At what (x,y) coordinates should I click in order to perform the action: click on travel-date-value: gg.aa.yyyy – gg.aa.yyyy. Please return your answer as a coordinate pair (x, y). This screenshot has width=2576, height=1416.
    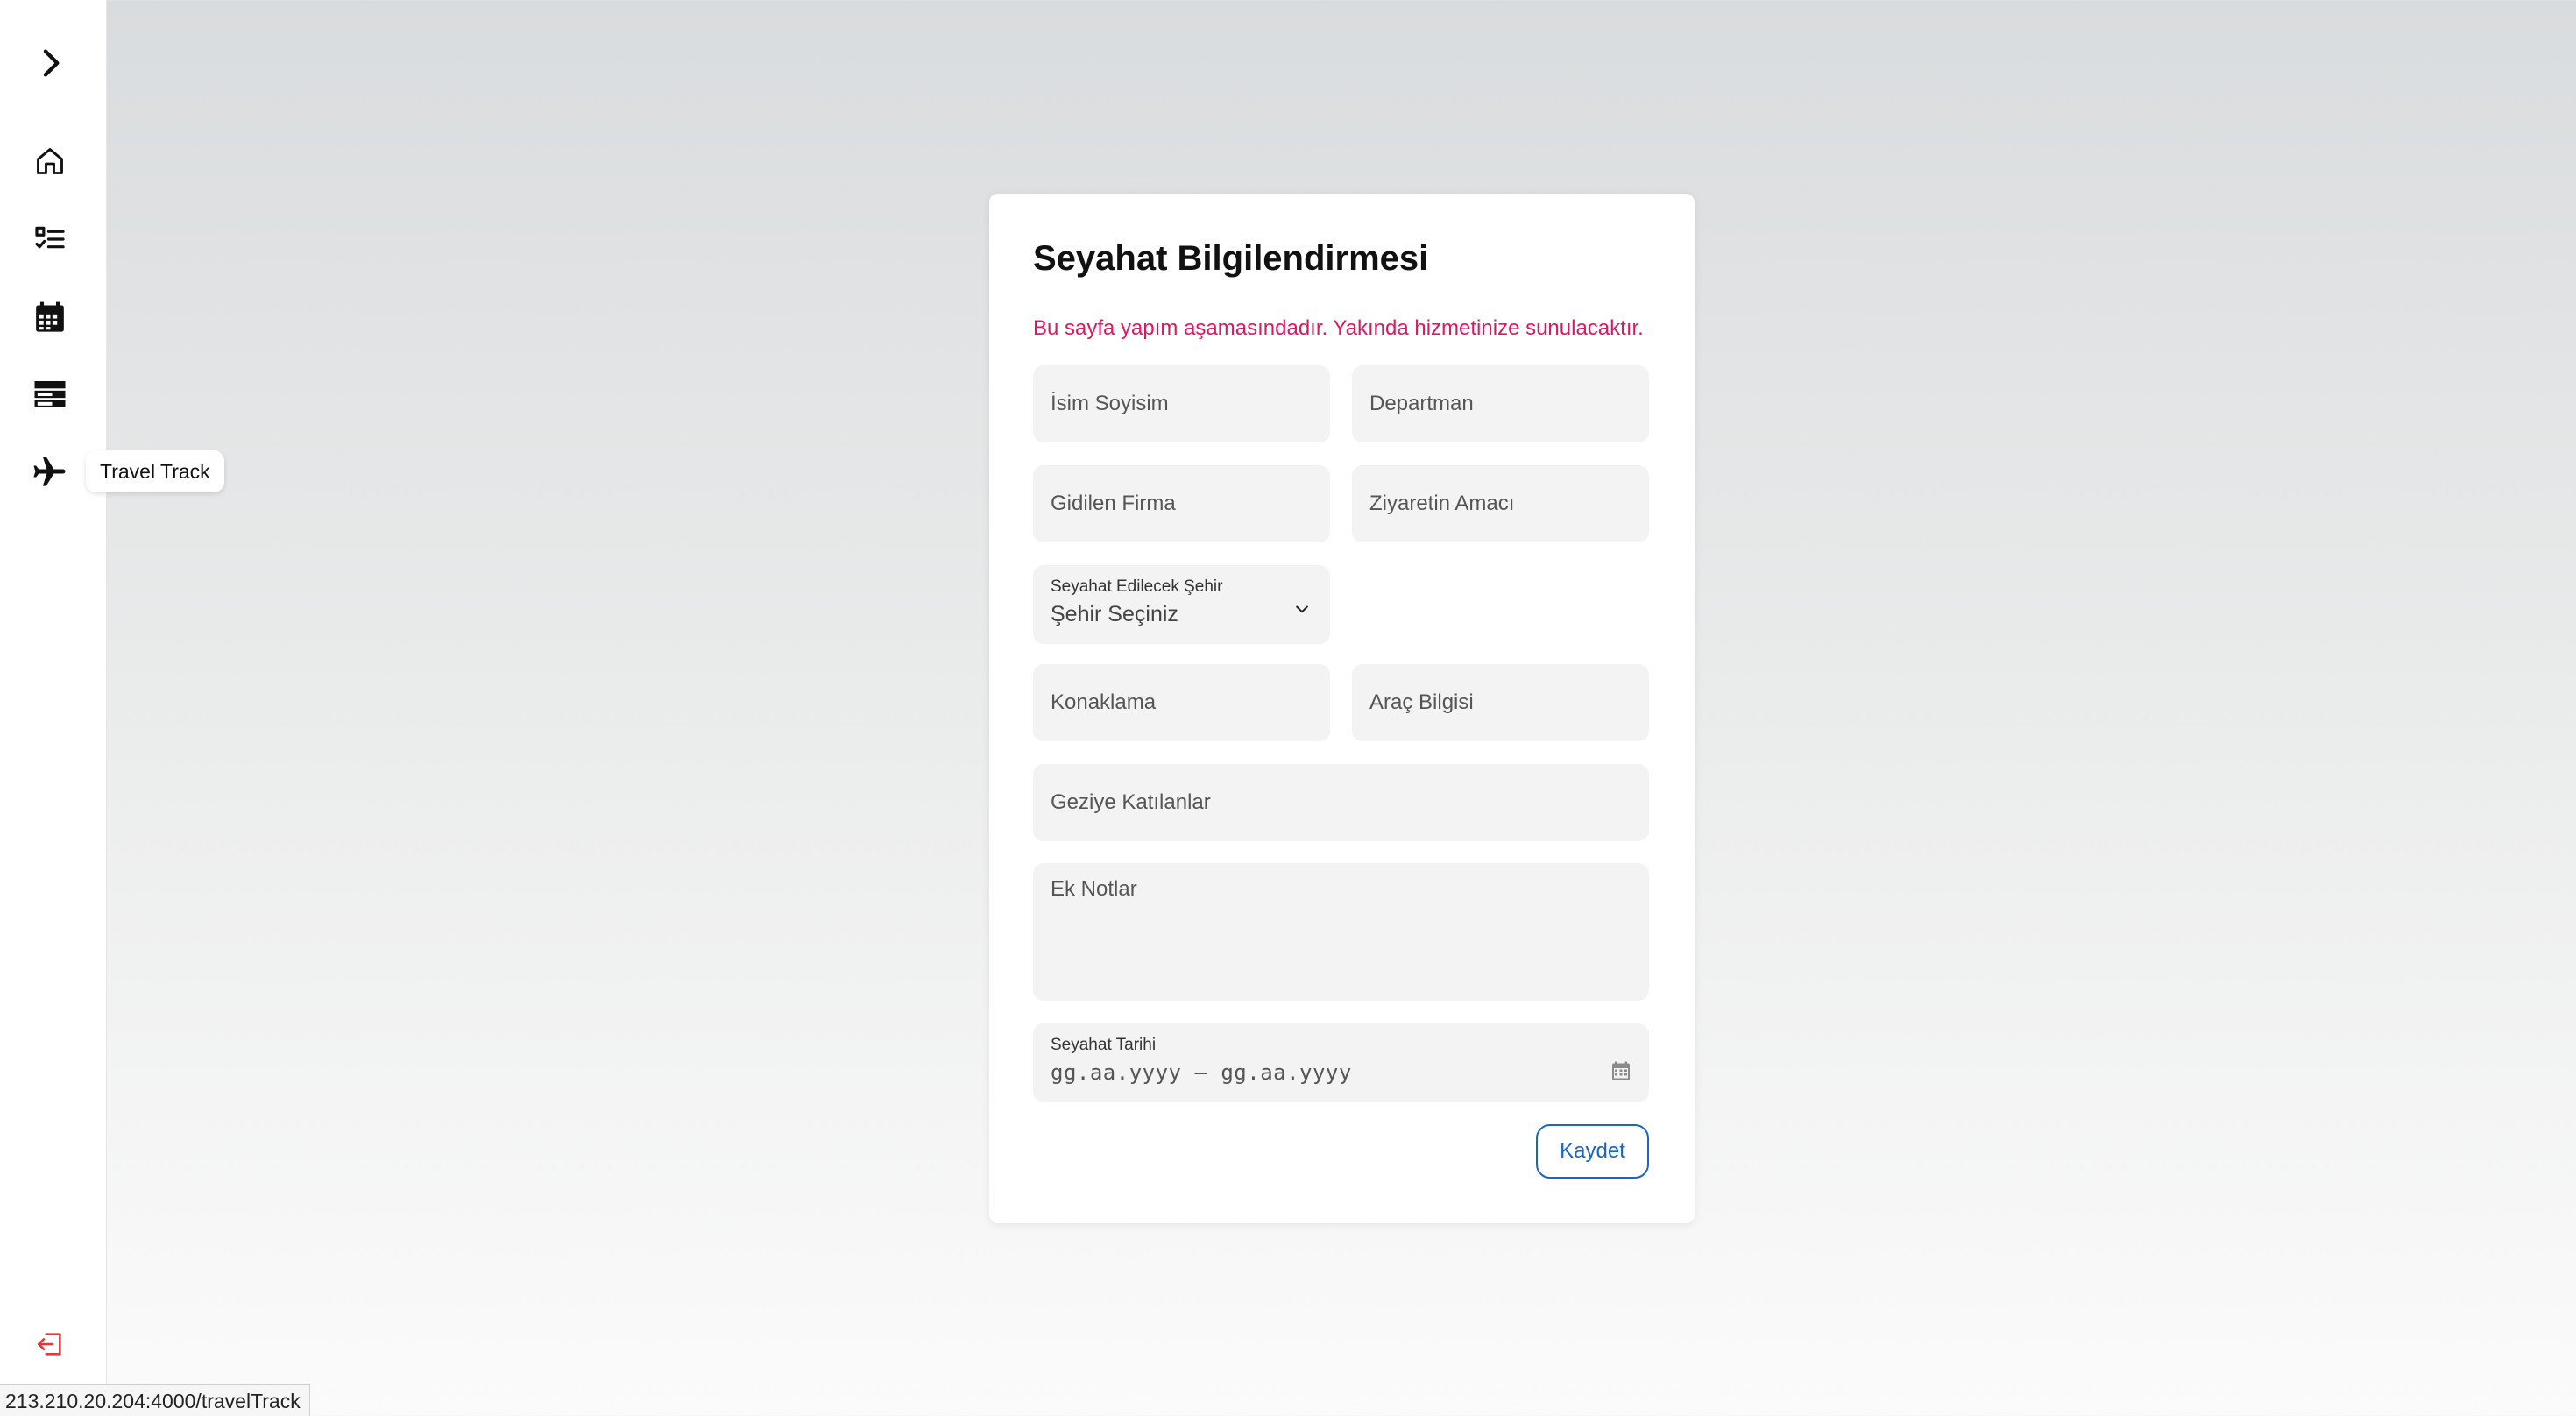
    Looking at the image, I should click on (1201, 1072).